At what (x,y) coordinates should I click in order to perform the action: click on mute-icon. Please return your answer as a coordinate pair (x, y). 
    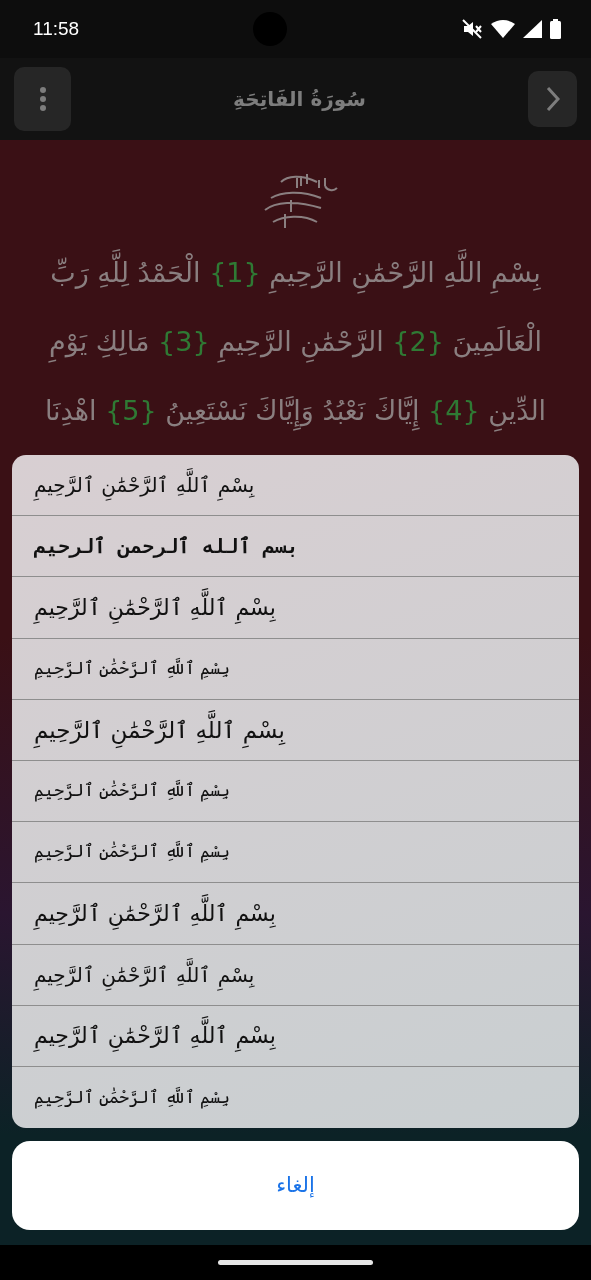
    Looking at the image, I should click on (472, 29).